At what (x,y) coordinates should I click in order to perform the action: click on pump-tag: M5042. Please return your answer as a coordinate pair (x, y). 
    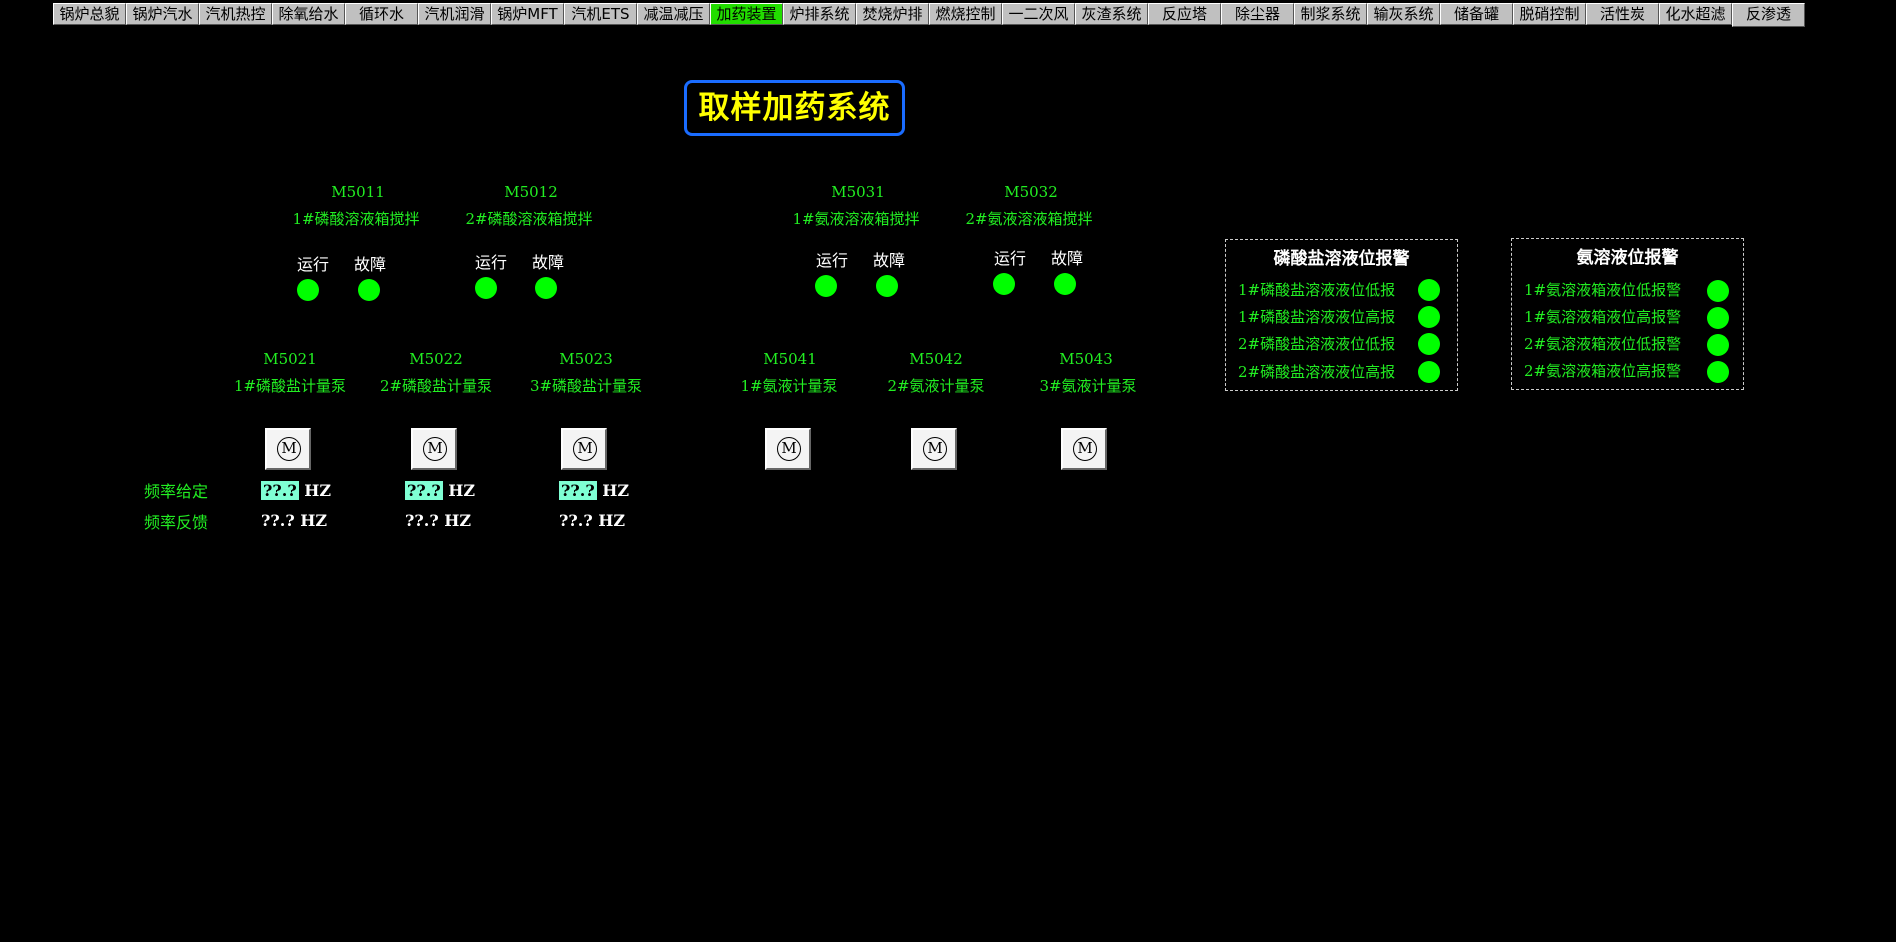
    Looking at the image, I should click on (936, 359).